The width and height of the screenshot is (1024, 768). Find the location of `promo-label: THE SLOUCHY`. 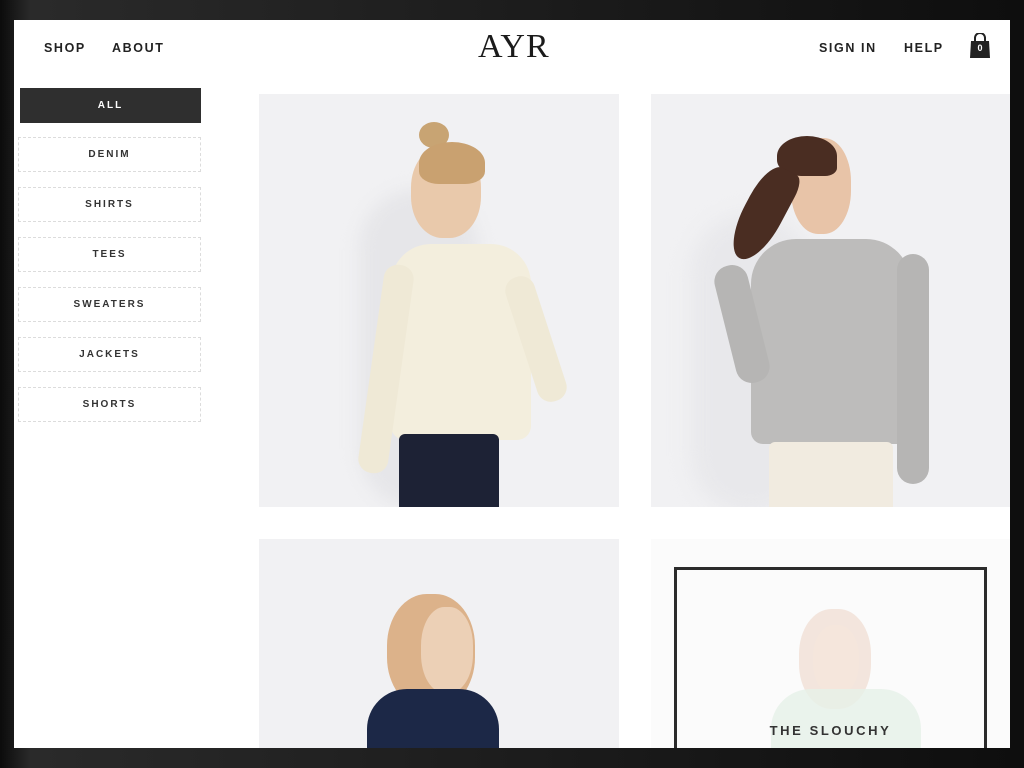

promo-label: THE SLOUCHY is located at coordinates (830, 730).